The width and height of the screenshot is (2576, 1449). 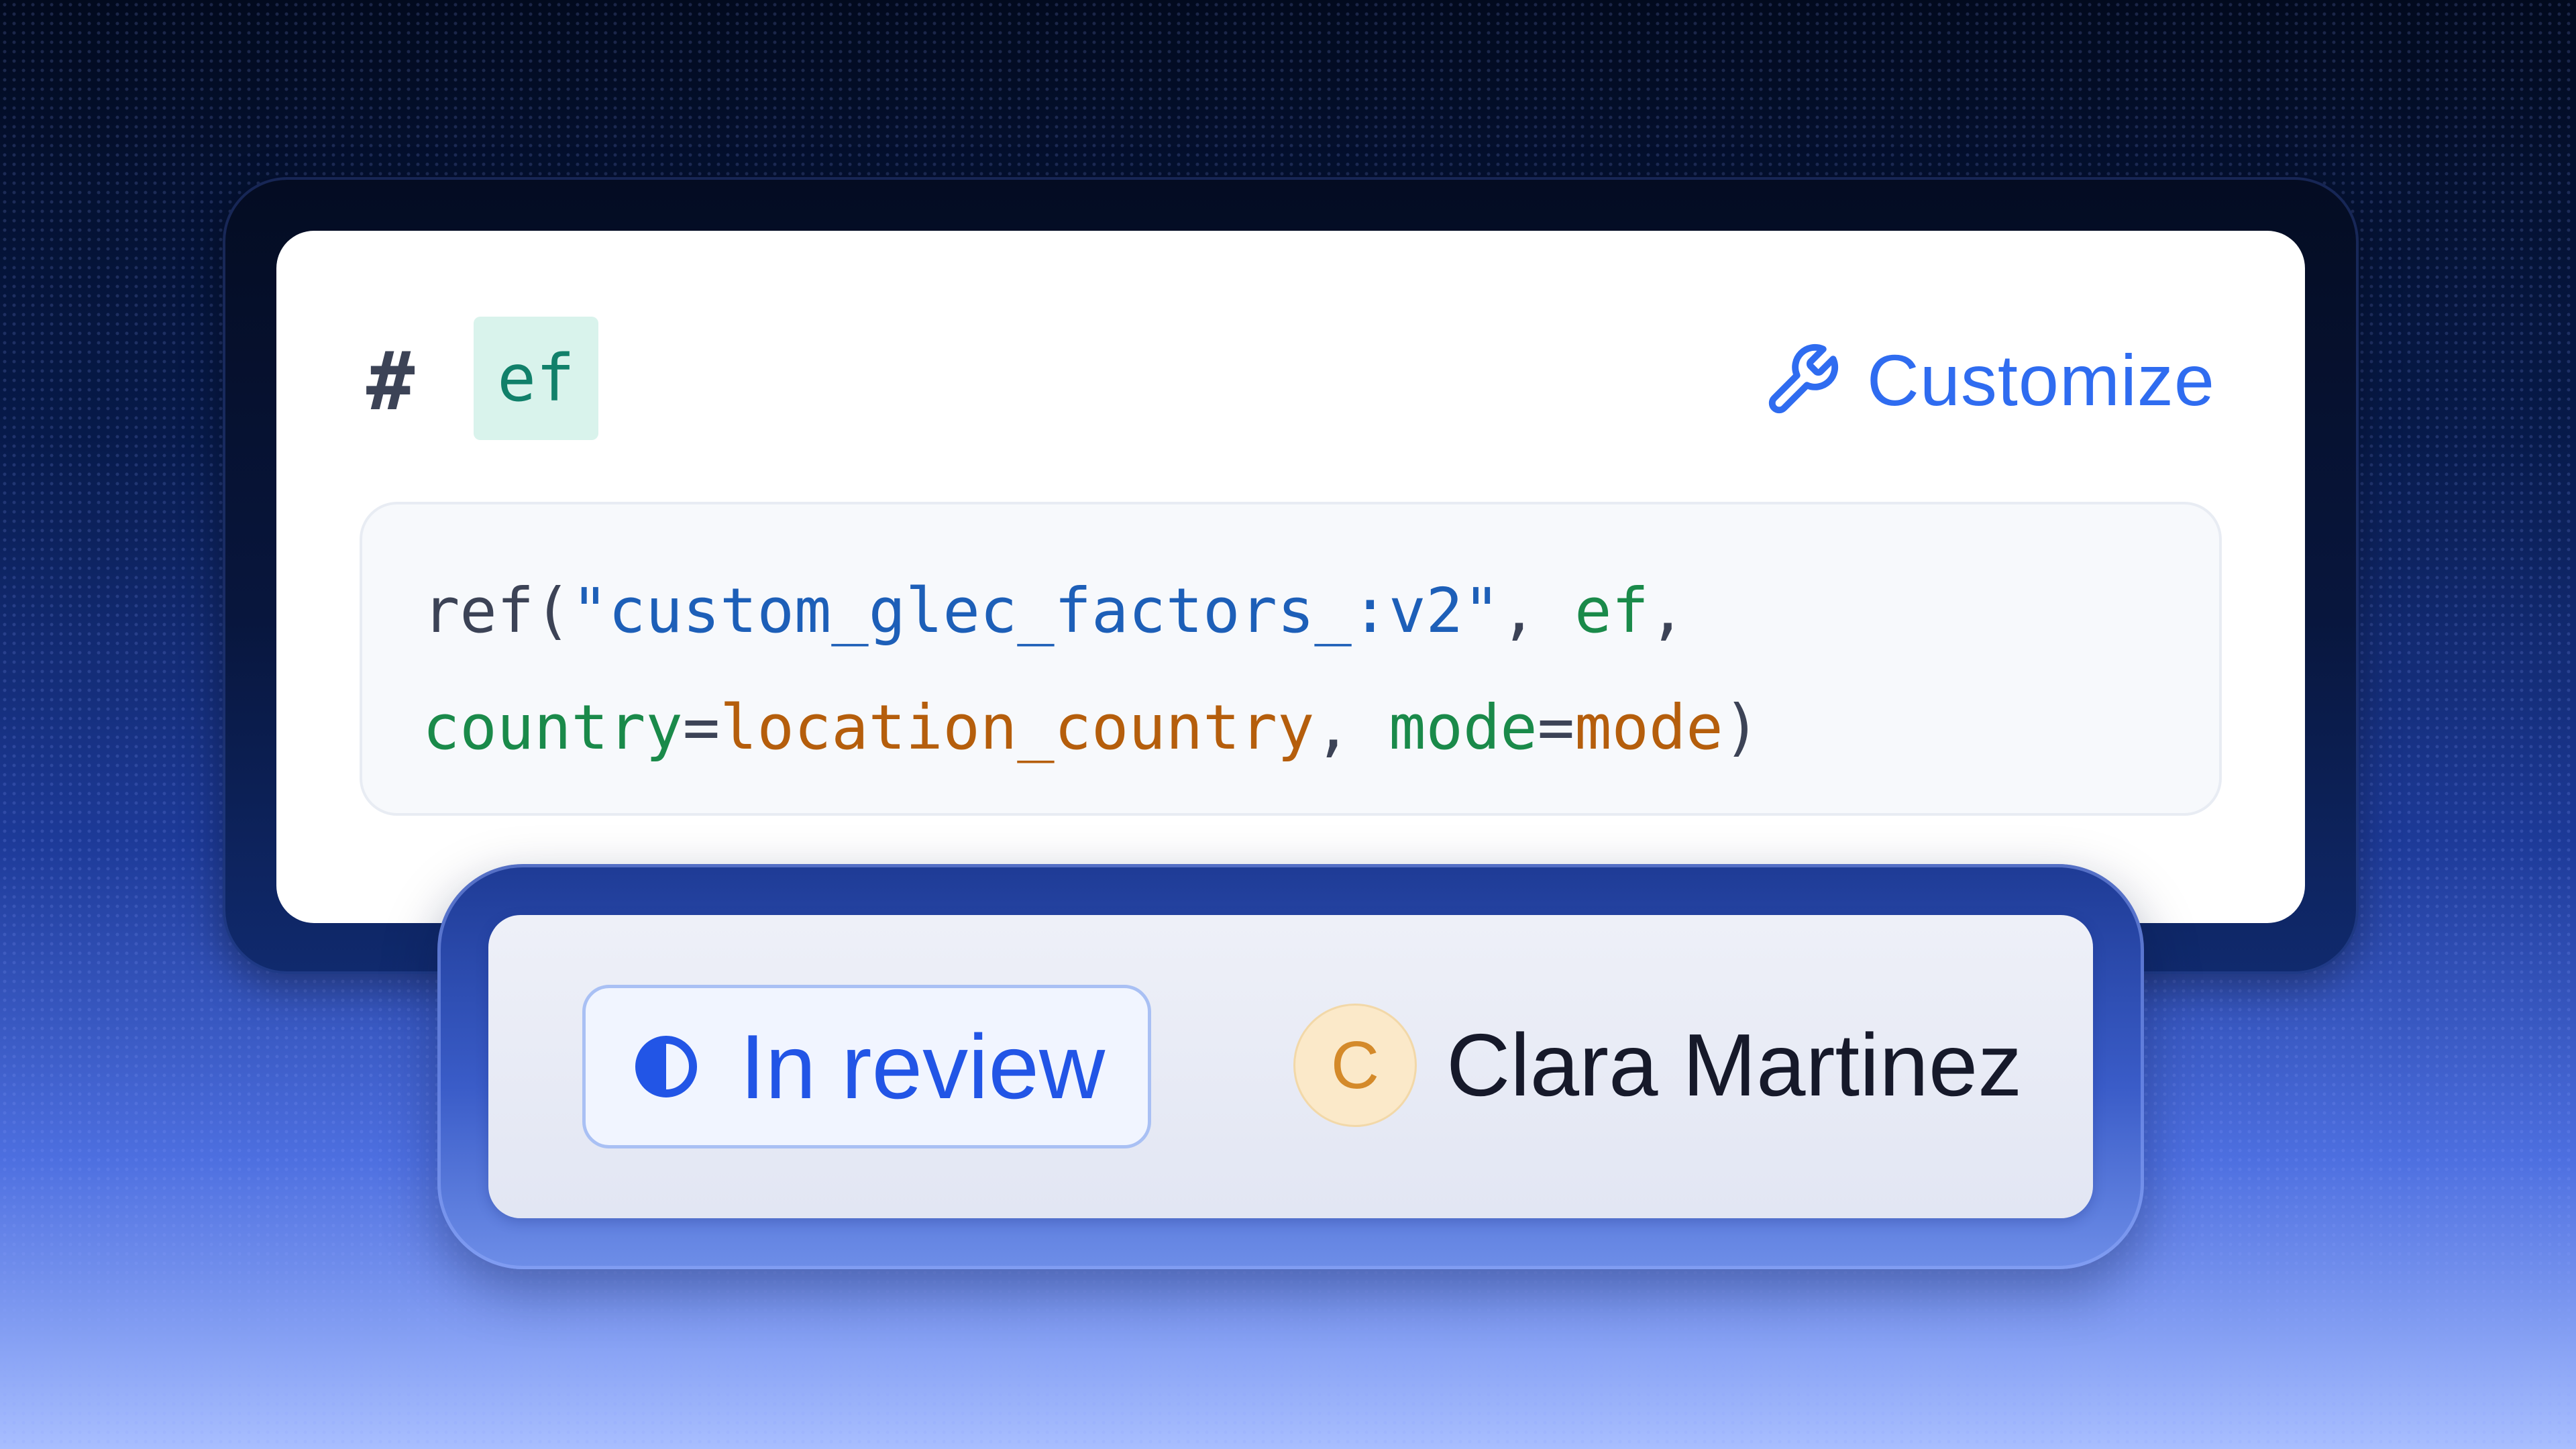 What do you see at coordinates (497, 611) in the screenshot?
I see `code-token: ref(` at bounding box center [497, 611].